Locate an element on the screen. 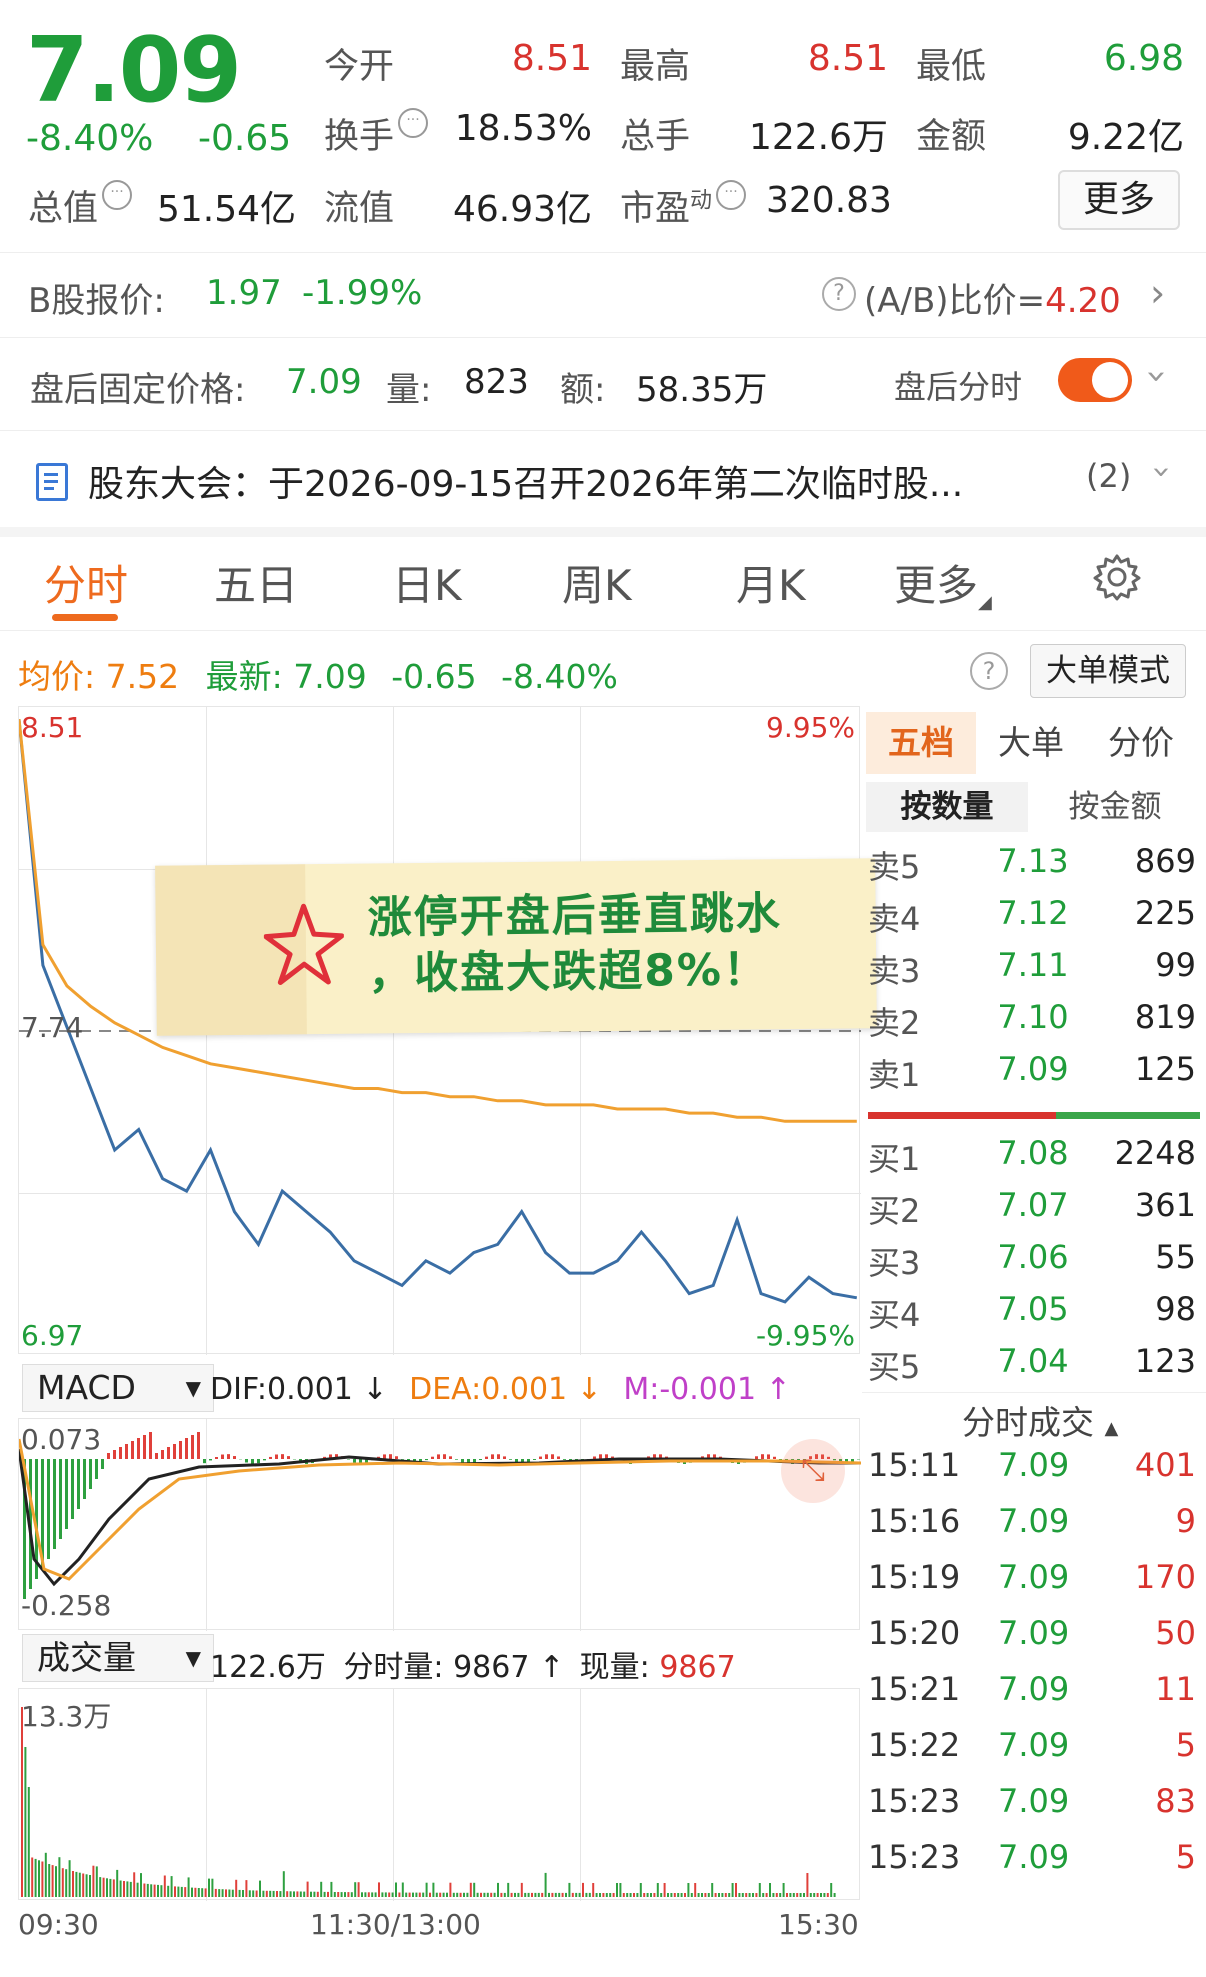 The height and width of the screenshot is (1977, 1206). tab-by-amount: 按金额 is located at coordinates (1115, 807).